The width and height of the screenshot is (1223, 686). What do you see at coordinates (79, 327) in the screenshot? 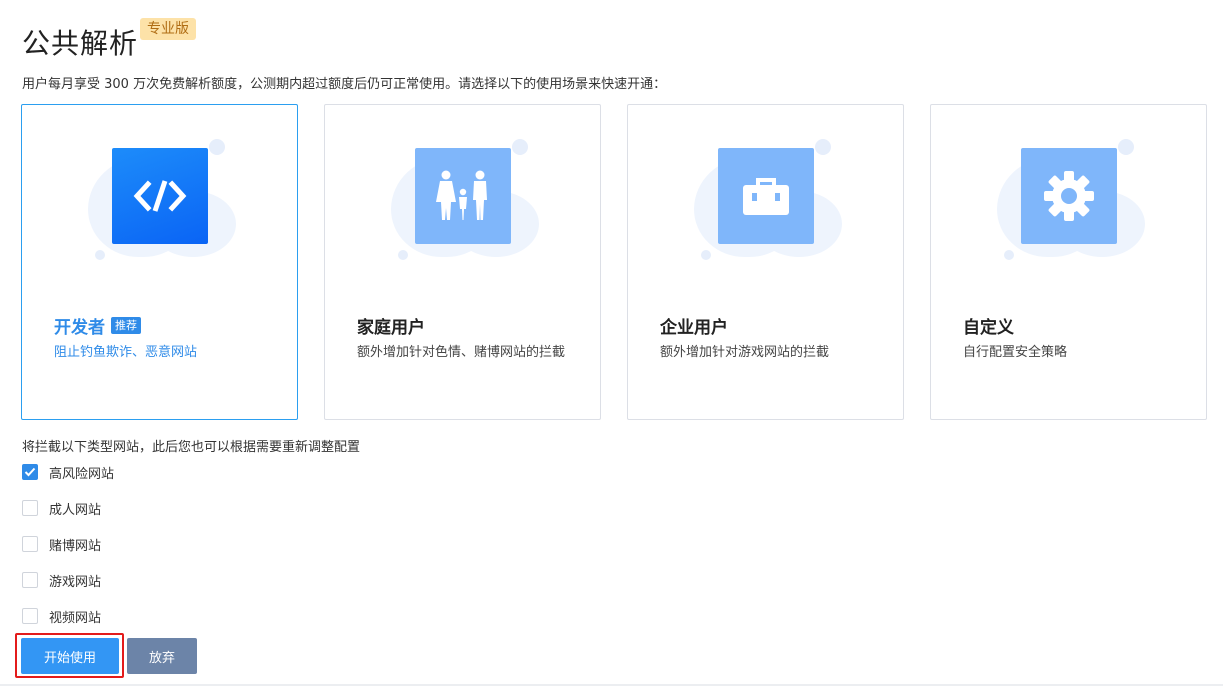
I see `card-title: 开发者` at bounding box center [79, 327].